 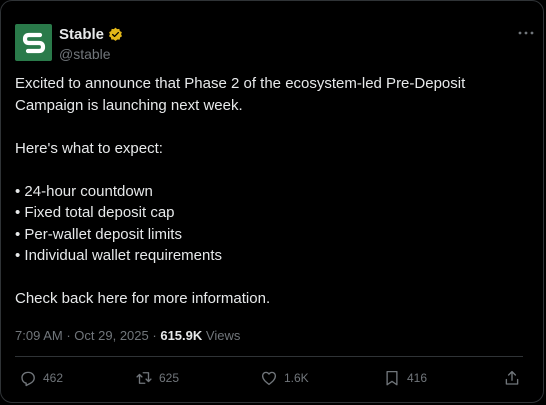 I want to click on more-options-icon, so click(x=526, y=33).